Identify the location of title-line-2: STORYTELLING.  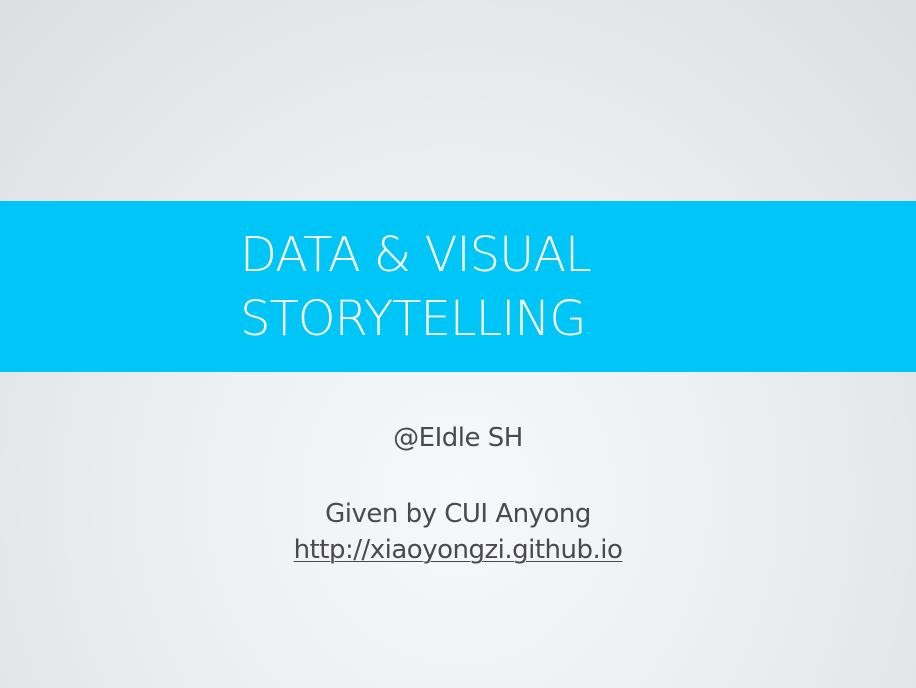
(413, 319).